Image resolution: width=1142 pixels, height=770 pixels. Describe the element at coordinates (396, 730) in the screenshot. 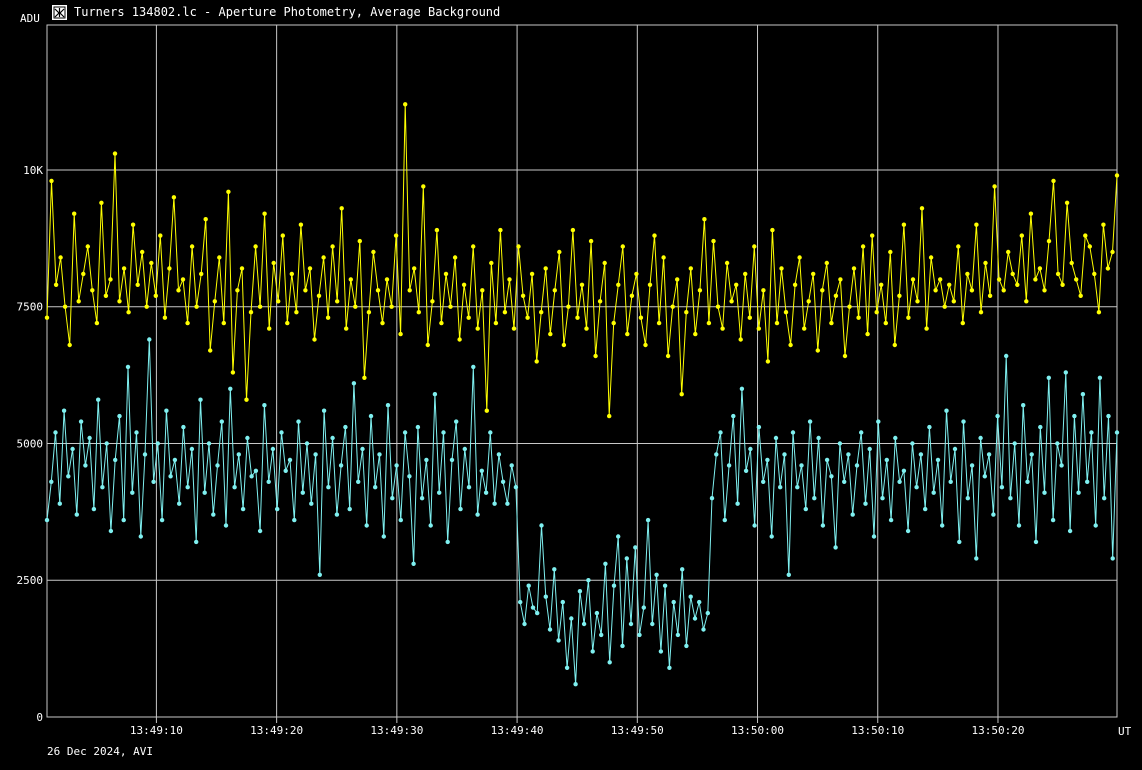

I see `x-tick-label: 13:49:30` at that location.